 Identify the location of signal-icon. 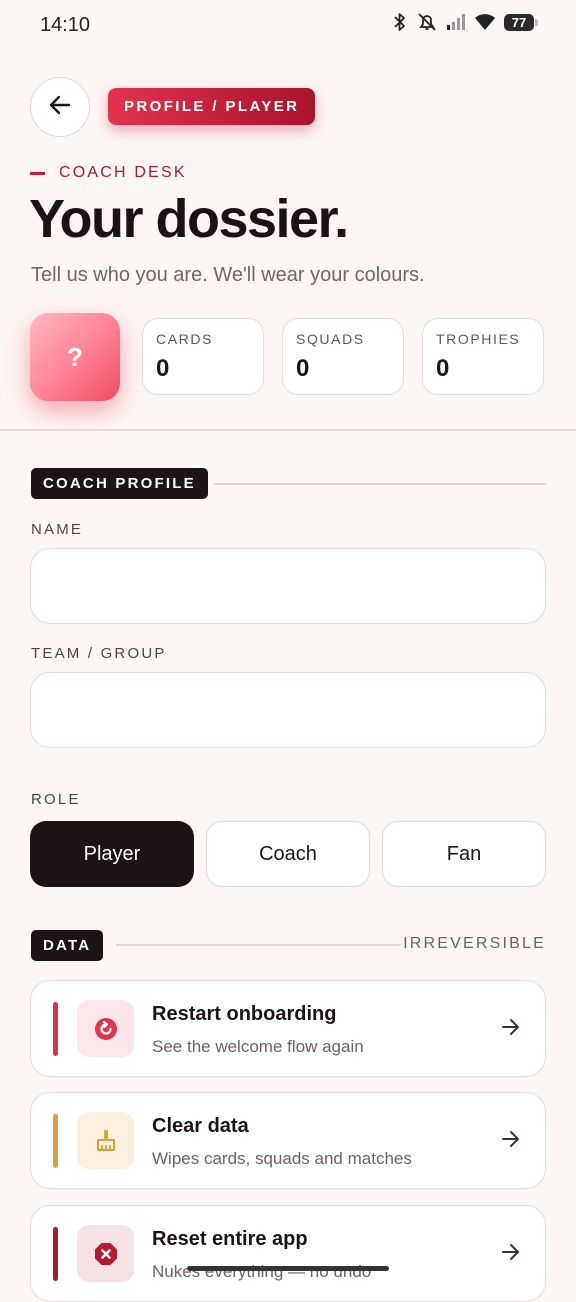
(456, 22).